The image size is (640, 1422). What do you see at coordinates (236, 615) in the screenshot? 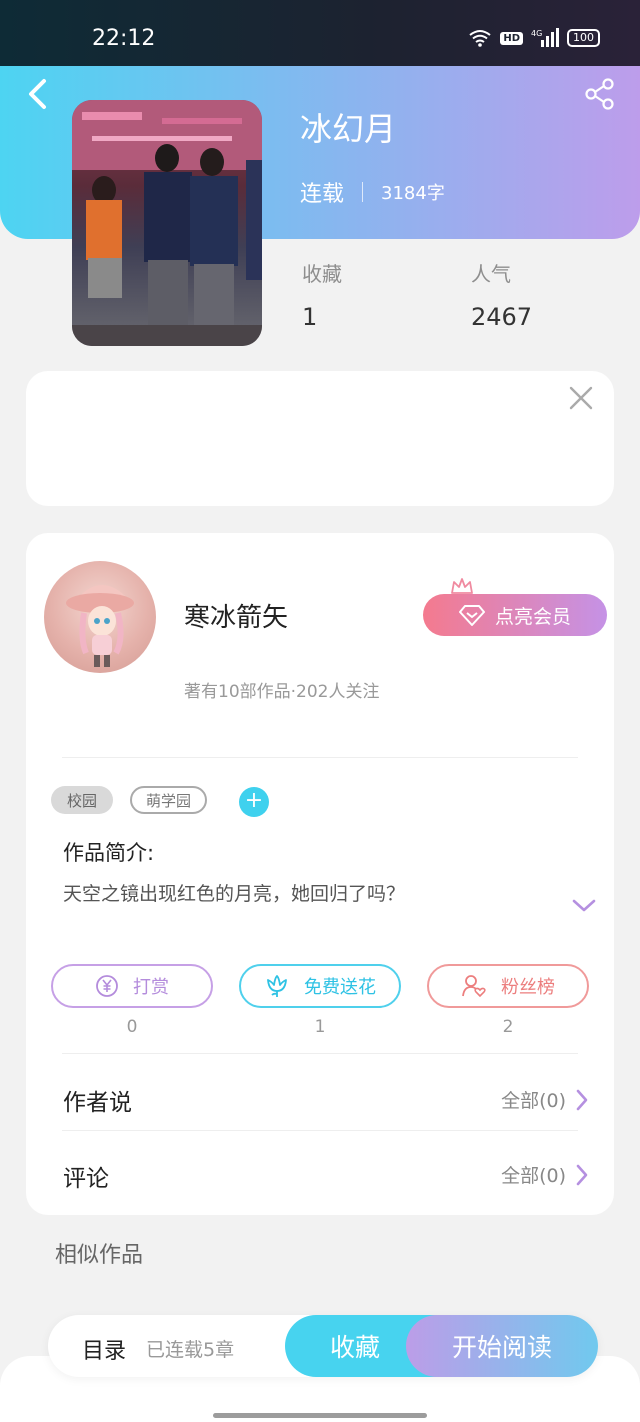
I see `author-name: 寒冰箭矢` at bounding box center [236, 615].